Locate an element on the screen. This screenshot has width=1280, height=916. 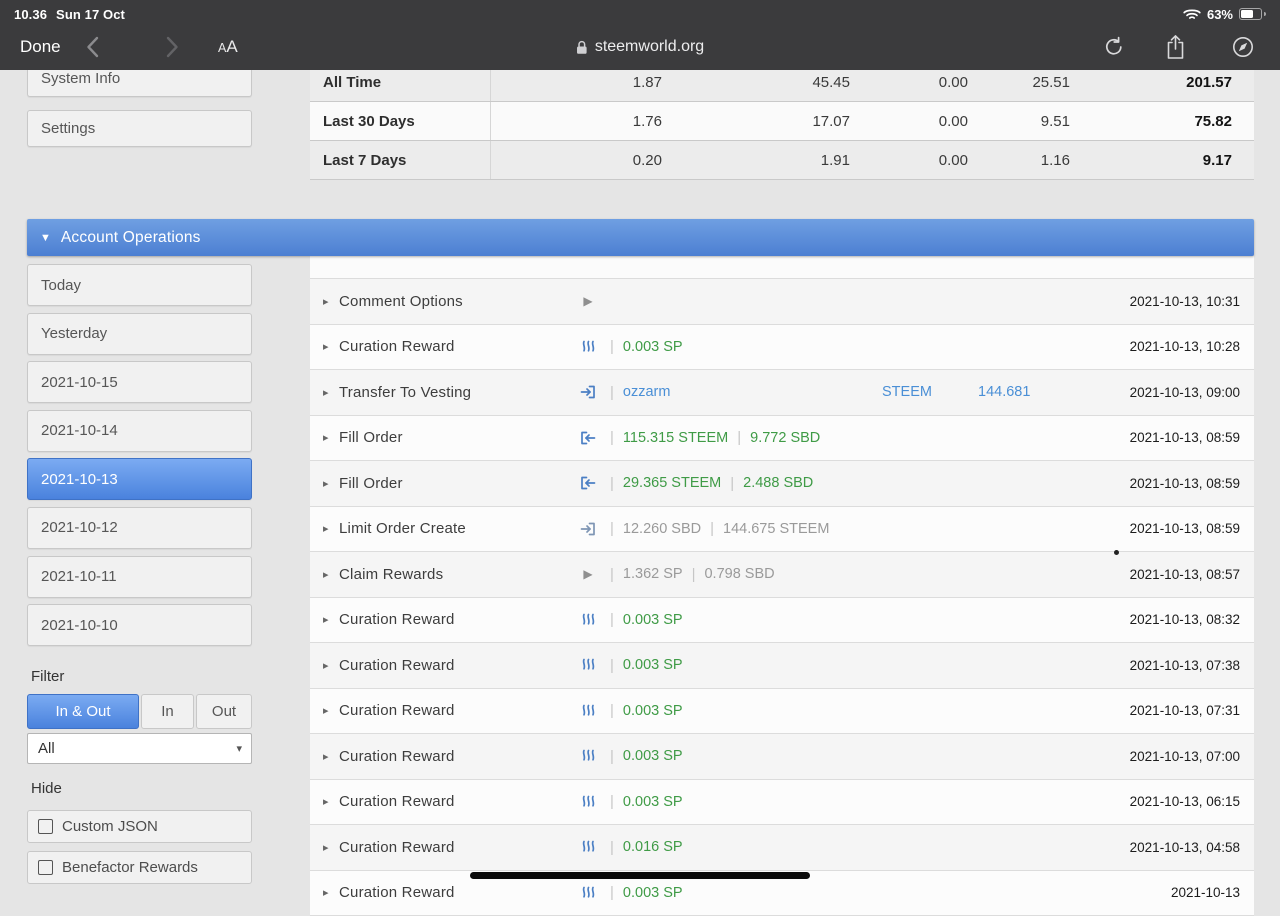
url-text: steemworld.org is located at coordinates (649, 47).